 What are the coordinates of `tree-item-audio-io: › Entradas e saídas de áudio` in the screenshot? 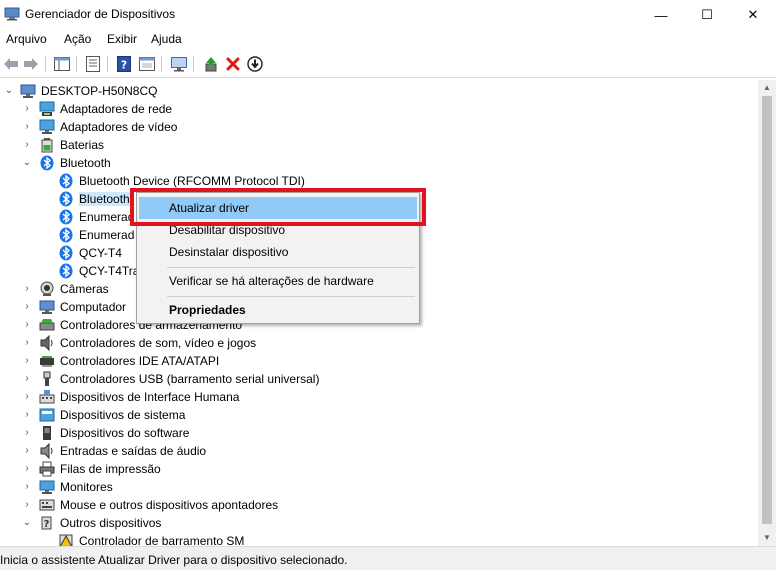 It's located at (379, 451).